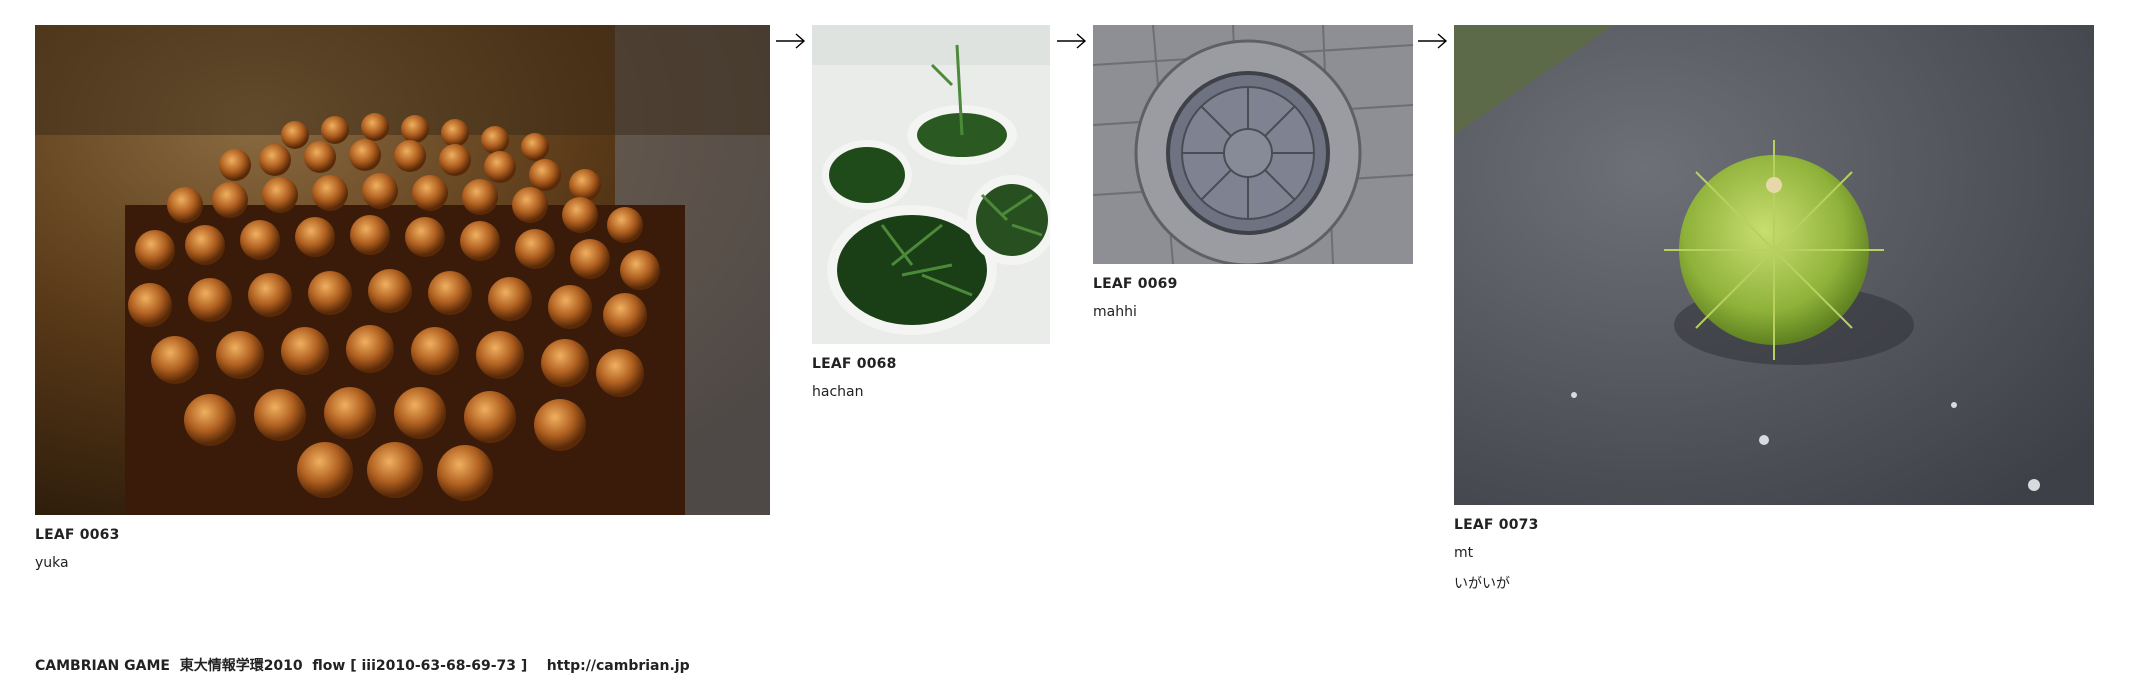  What do you see at coordinates (1774, 553) in the screenshot?
I see `leaf-author: mt` at bounding box center [1774, 553].